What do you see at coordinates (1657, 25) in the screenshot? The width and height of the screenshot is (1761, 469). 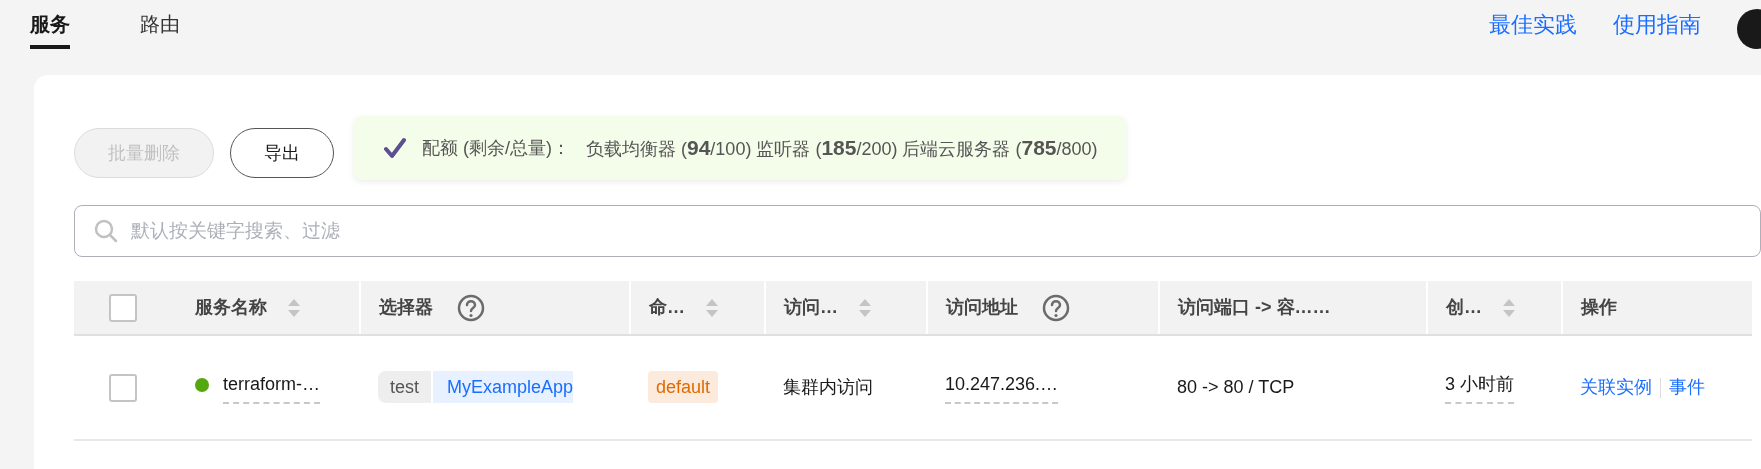 I see `header-link: 使用指南` at bounding box center [1657, 25].